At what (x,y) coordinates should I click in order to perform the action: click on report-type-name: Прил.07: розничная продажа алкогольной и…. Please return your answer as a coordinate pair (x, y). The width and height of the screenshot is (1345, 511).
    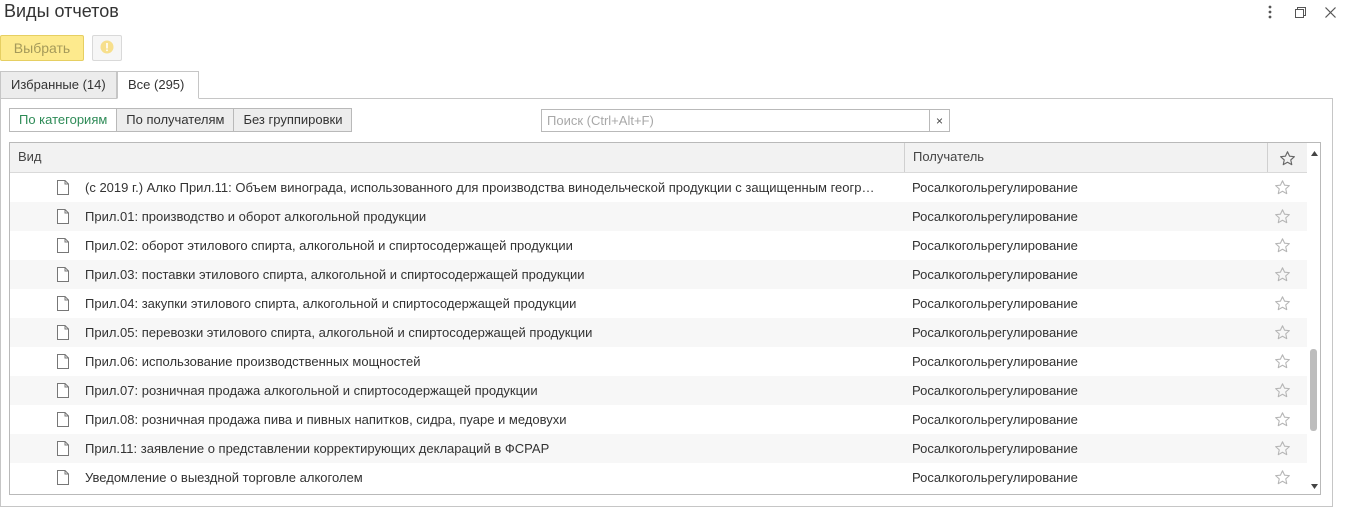
    Looking at the image, I should click on (311, 390).